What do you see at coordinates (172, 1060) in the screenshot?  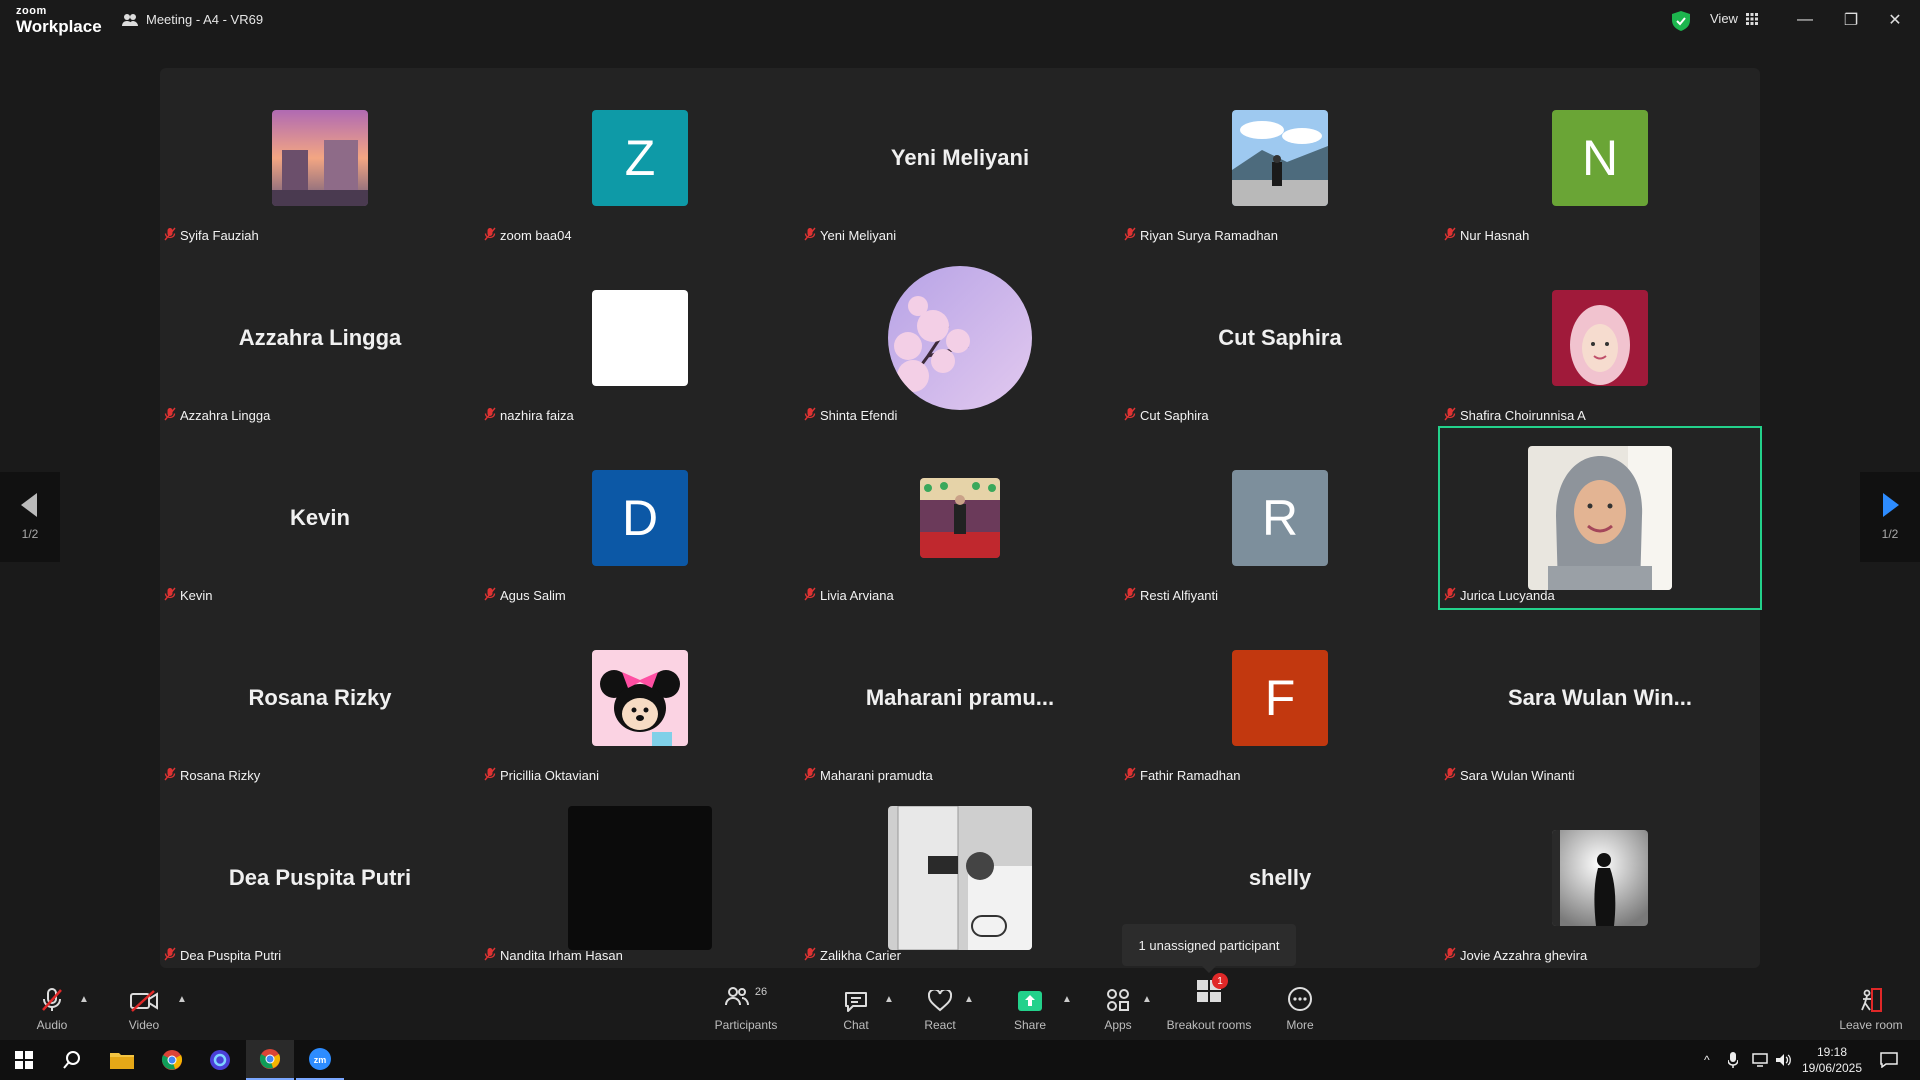 I see `chrome-icon` at bounding box center [172, 1060].